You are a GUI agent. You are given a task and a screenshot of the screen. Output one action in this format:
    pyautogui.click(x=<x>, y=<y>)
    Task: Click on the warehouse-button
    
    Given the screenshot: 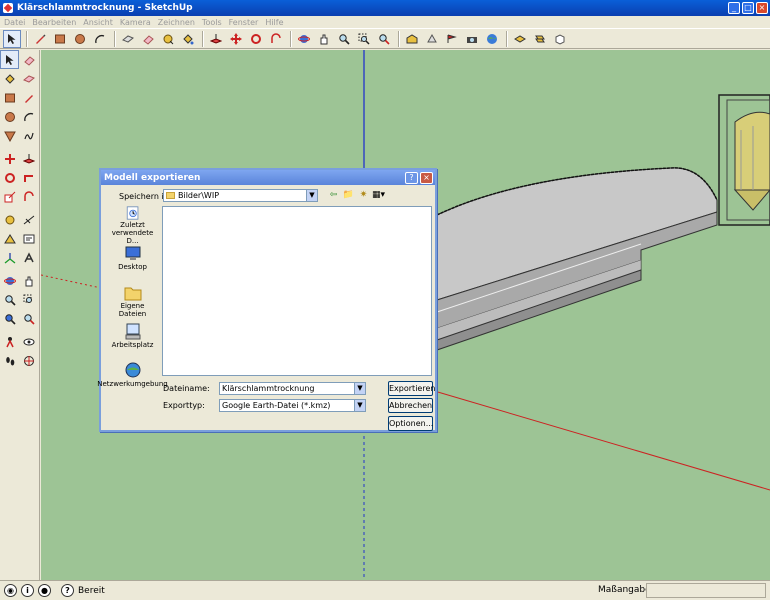 What is the action you would take?
    pyautogui.click(x=520, y=39)
    